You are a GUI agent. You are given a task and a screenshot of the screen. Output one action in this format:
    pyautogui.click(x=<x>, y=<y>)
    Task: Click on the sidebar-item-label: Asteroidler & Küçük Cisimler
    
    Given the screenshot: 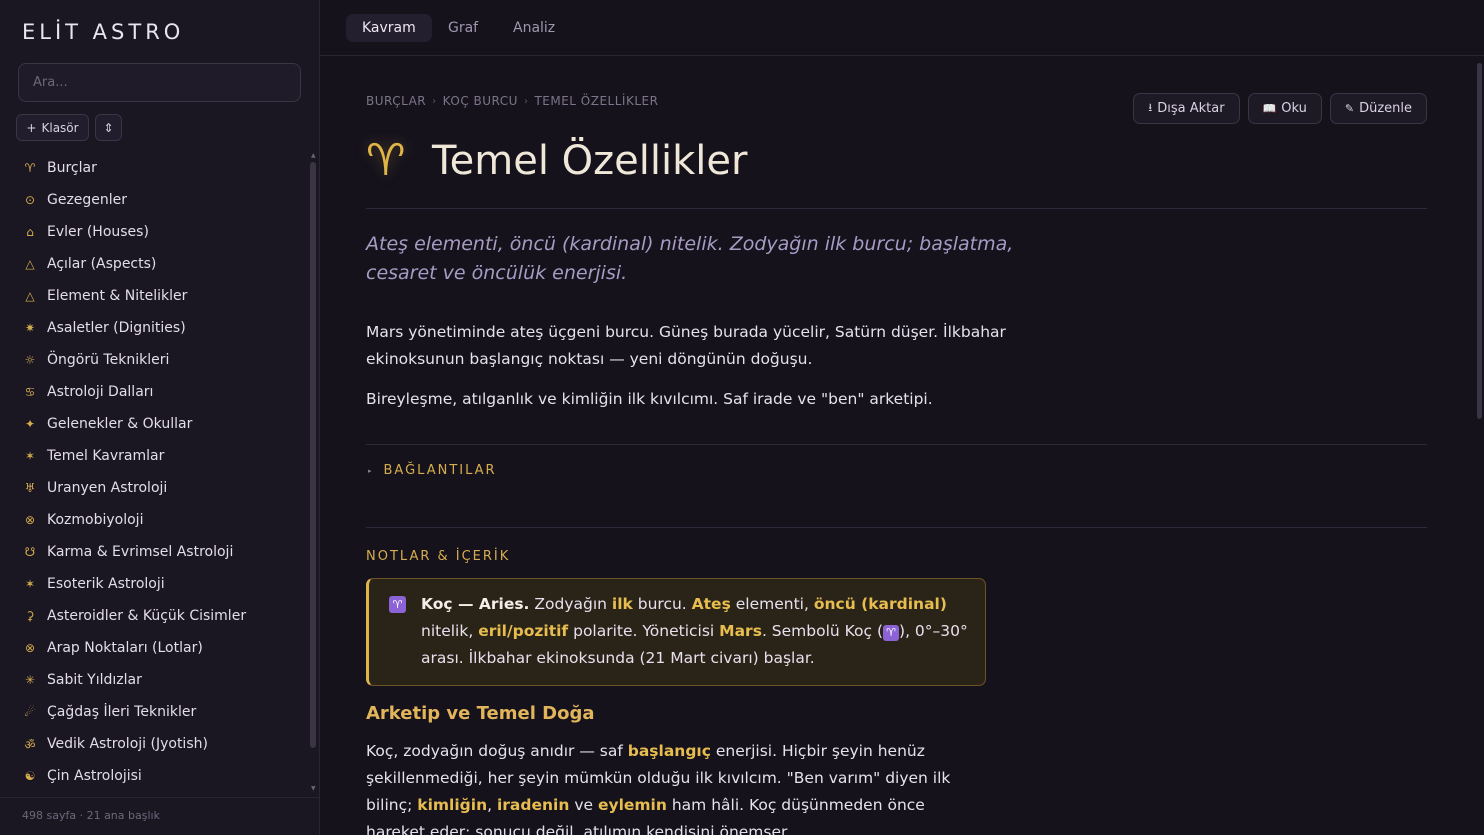 What is the action you would take?
    pyautogui.click(x=147, y=616)
    